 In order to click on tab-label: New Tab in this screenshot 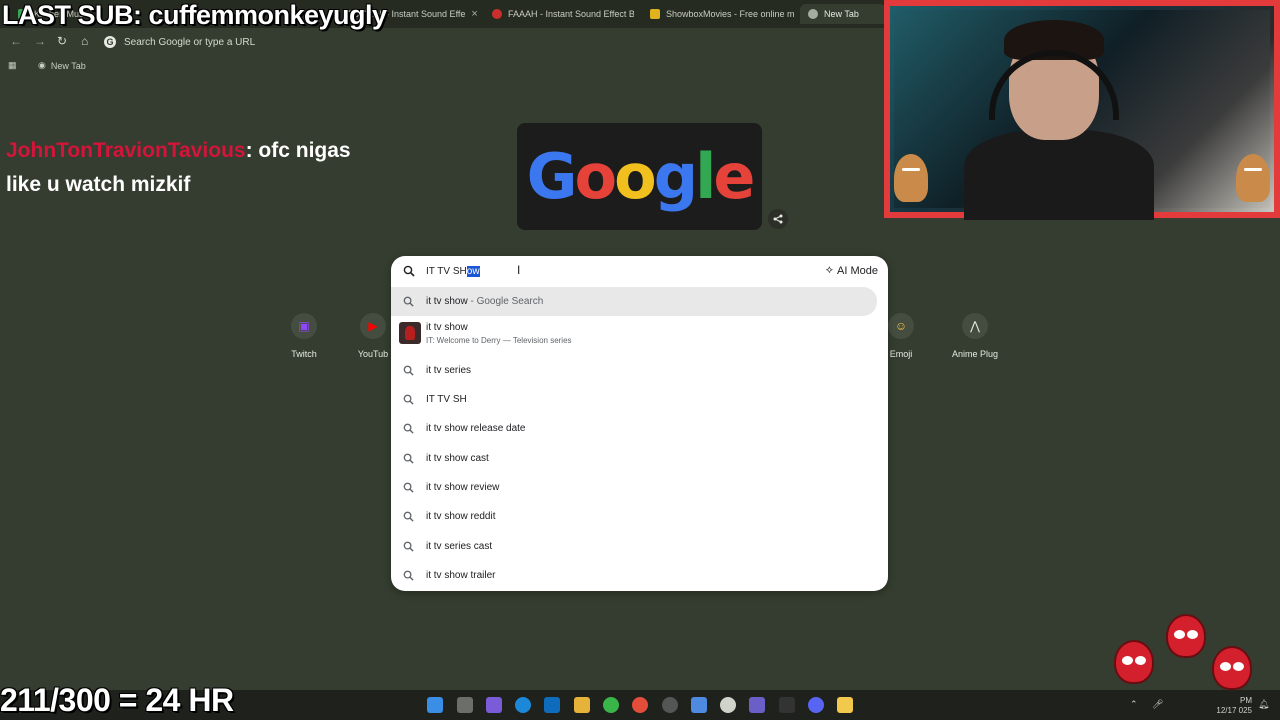, I will do `click(841, 14)`.